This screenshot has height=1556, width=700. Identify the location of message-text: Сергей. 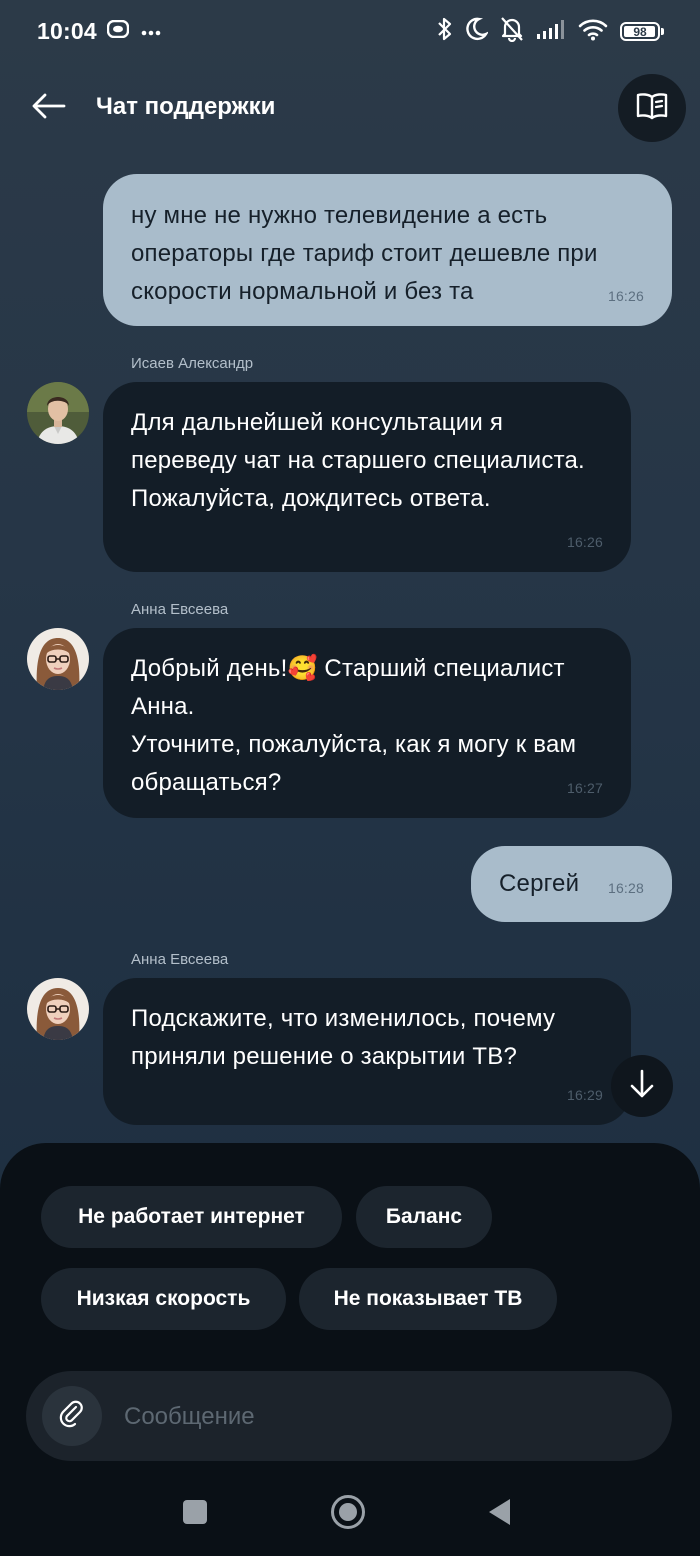
(539, 883).